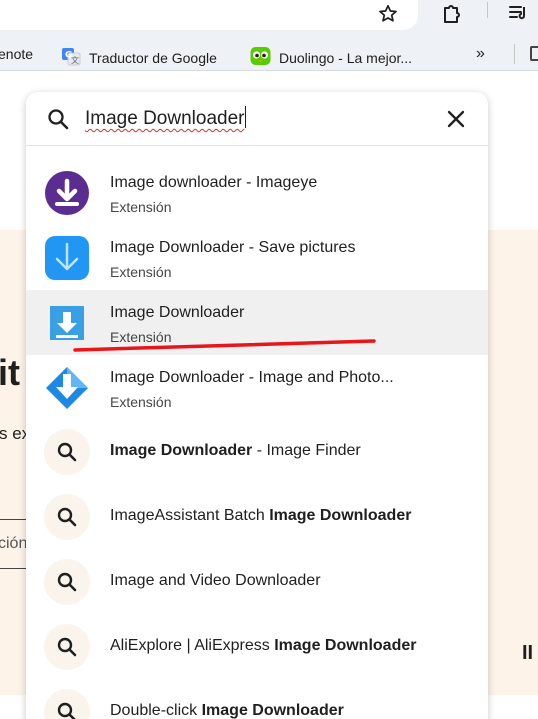 This screenshot has width=538, height=719. I want to click on suggestion-title: Image Downloader, so click(177, 312).